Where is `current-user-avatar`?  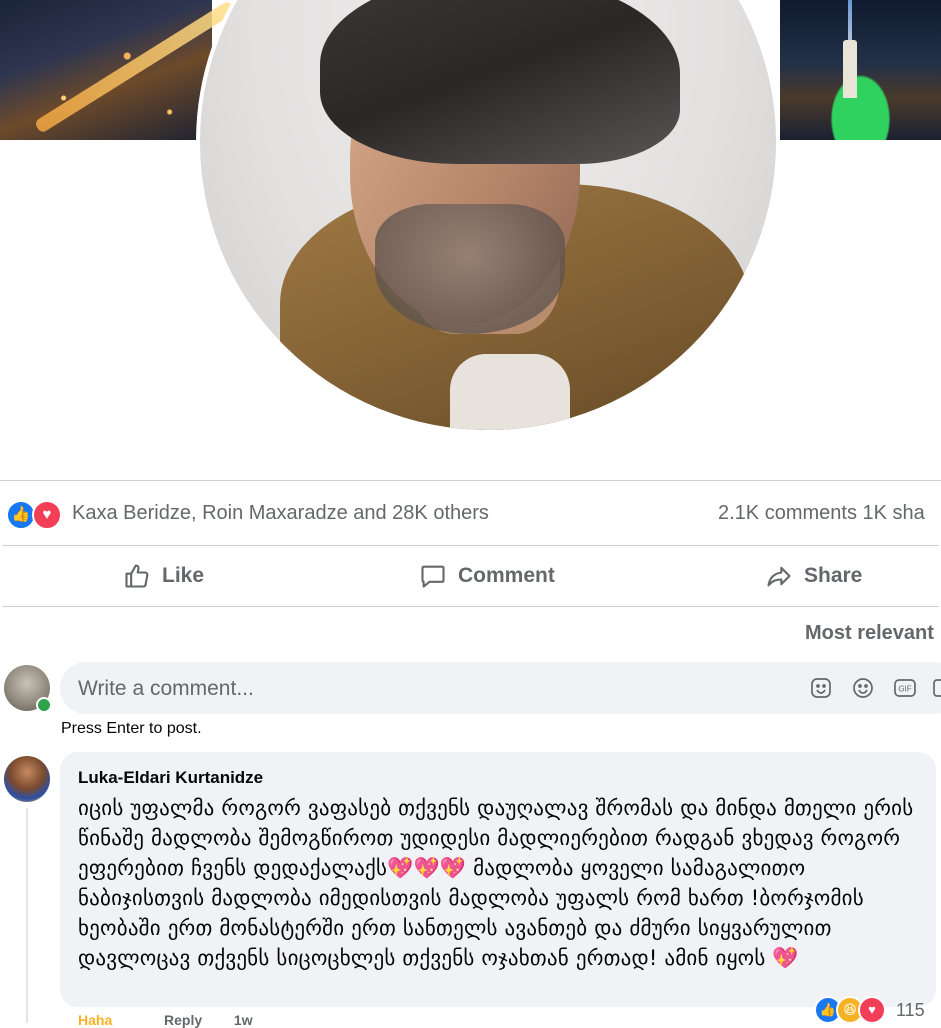 current-user-avatar is located at coordinates (28, 689).